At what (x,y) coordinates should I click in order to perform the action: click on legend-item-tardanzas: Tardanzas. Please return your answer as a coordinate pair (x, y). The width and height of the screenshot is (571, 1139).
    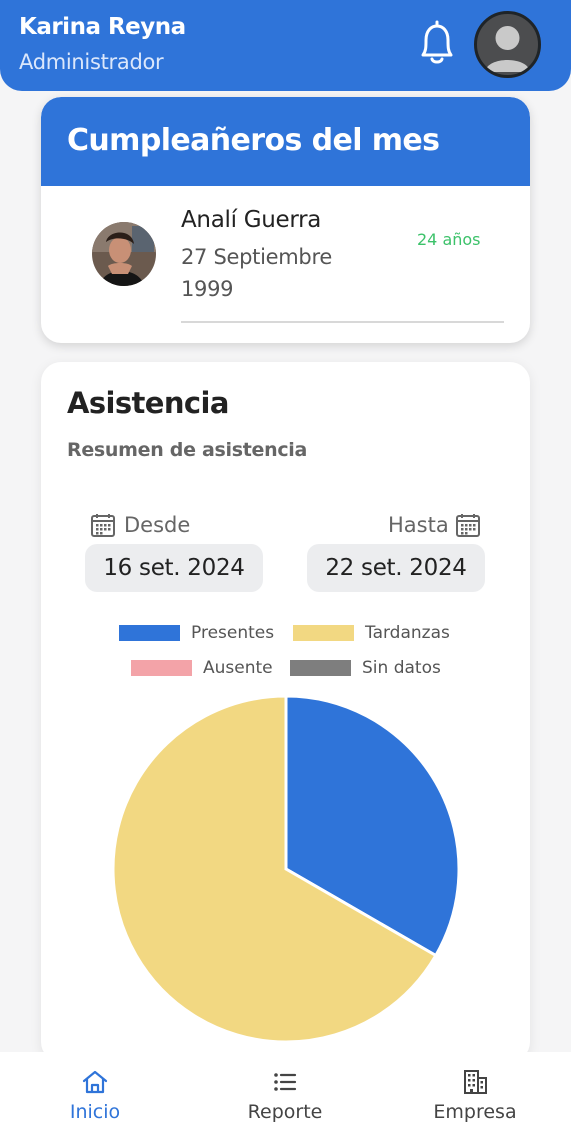
    Looking at the image, I should click on (378, 633).